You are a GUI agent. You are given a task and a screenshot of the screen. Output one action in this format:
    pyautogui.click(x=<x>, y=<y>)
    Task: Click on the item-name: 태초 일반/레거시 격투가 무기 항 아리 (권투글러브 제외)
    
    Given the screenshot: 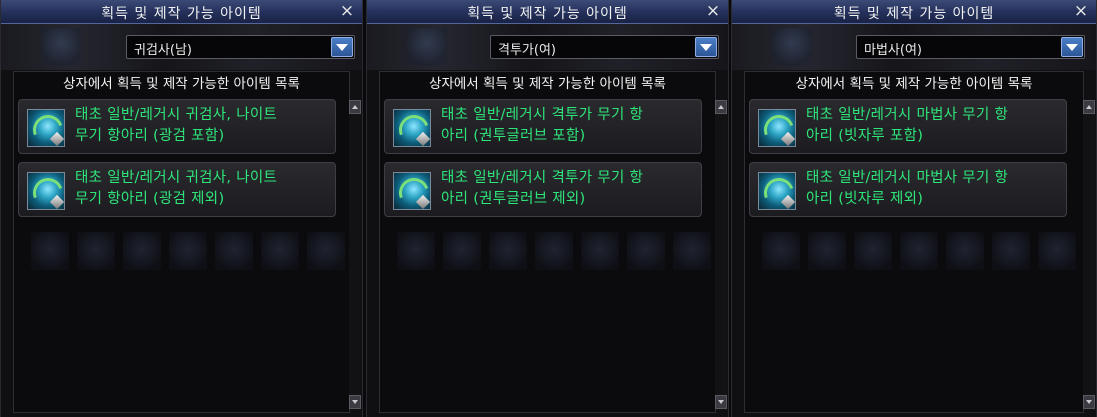 What is the action you would take?
    pyautogui.click(x=542, y=188)
    